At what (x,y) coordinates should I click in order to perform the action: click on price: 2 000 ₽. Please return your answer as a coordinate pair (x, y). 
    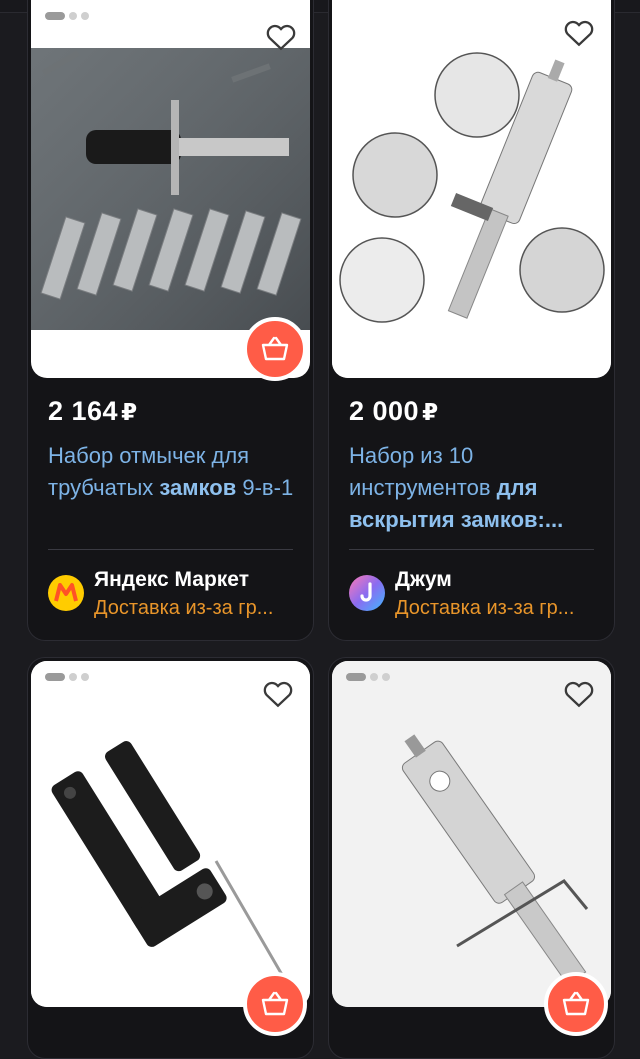
    Looking at the image, I should click on (394, 411).